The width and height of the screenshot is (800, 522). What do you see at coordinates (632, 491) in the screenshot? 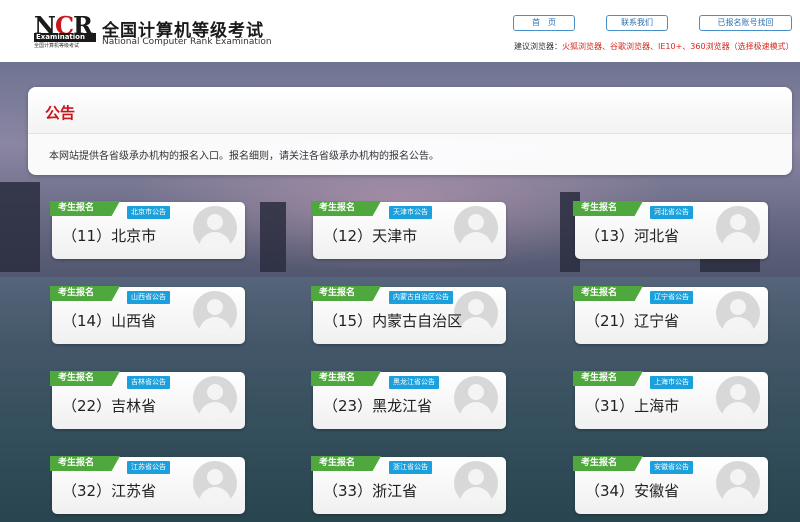
I see `province-name: （34）安徽省` at bounding box center [632, 491].